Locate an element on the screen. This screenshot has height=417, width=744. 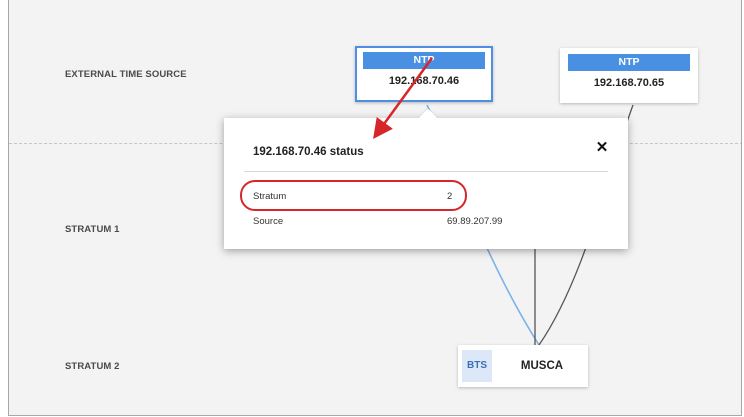
status-value: 69.89.207.99 is located at coordinates (475, 221).